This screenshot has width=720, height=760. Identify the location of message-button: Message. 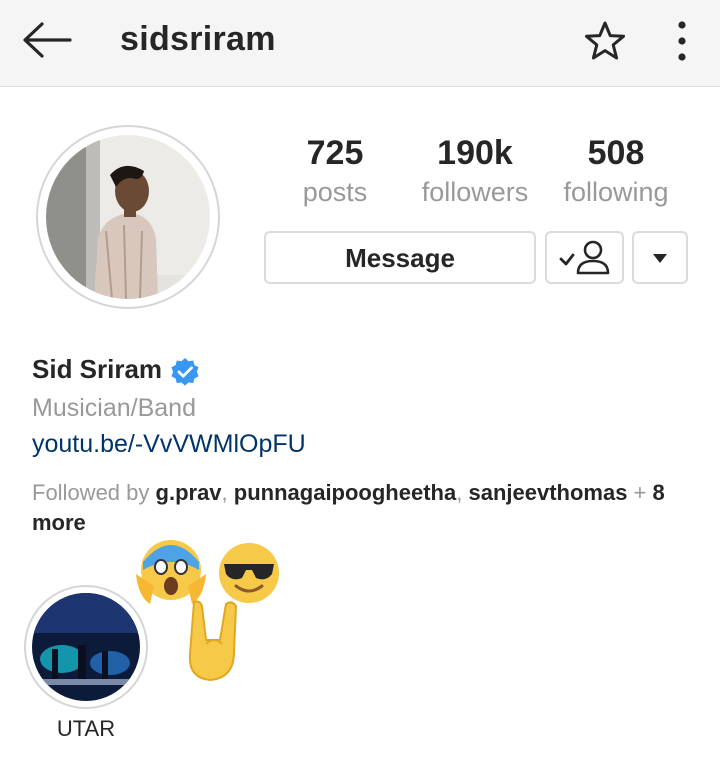
(400, 257).